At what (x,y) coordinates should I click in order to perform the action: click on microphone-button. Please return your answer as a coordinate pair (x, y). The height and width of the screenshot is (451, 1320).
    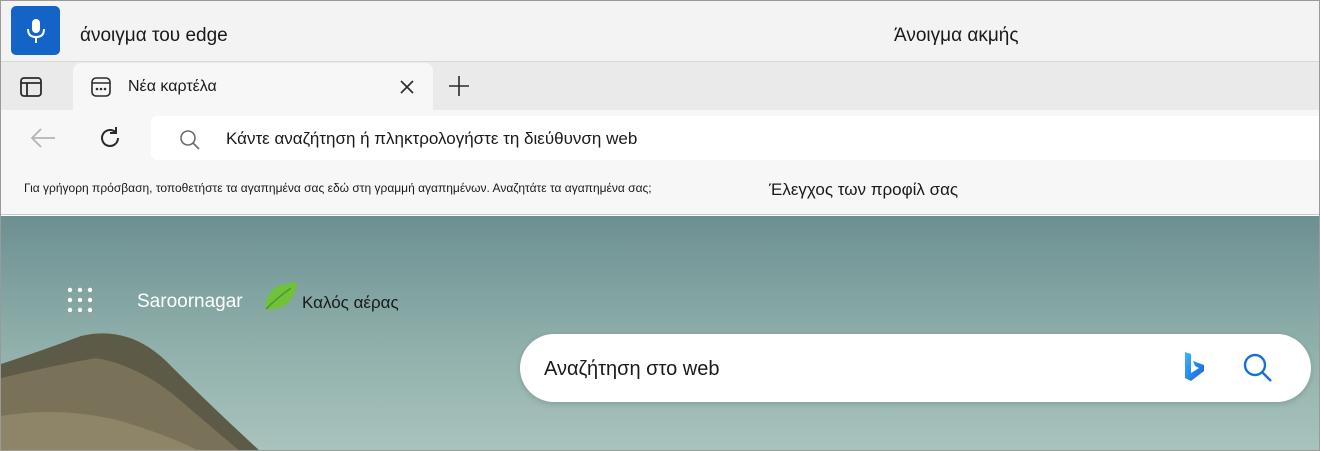
    Looking at the image, I should click on (35, 30).